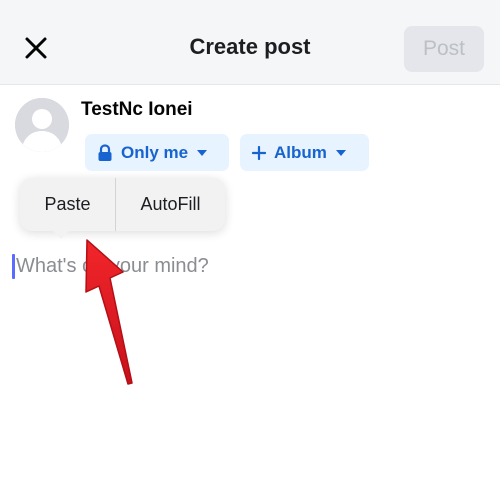 This screenshot has height=482, width=500. I want to click on edit-context-menu: Paste AutoFill, so click(122, 204).